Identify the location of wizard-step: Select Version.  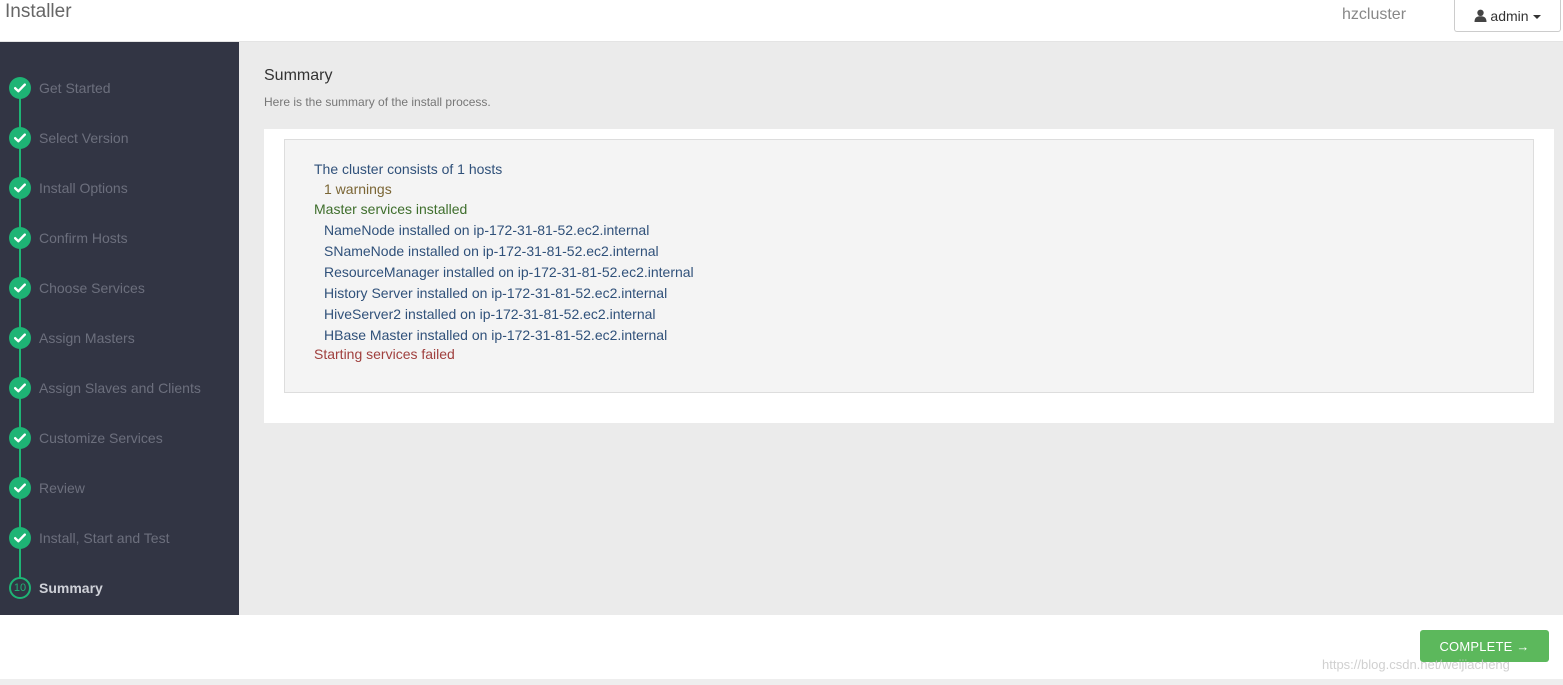
(69, 138).